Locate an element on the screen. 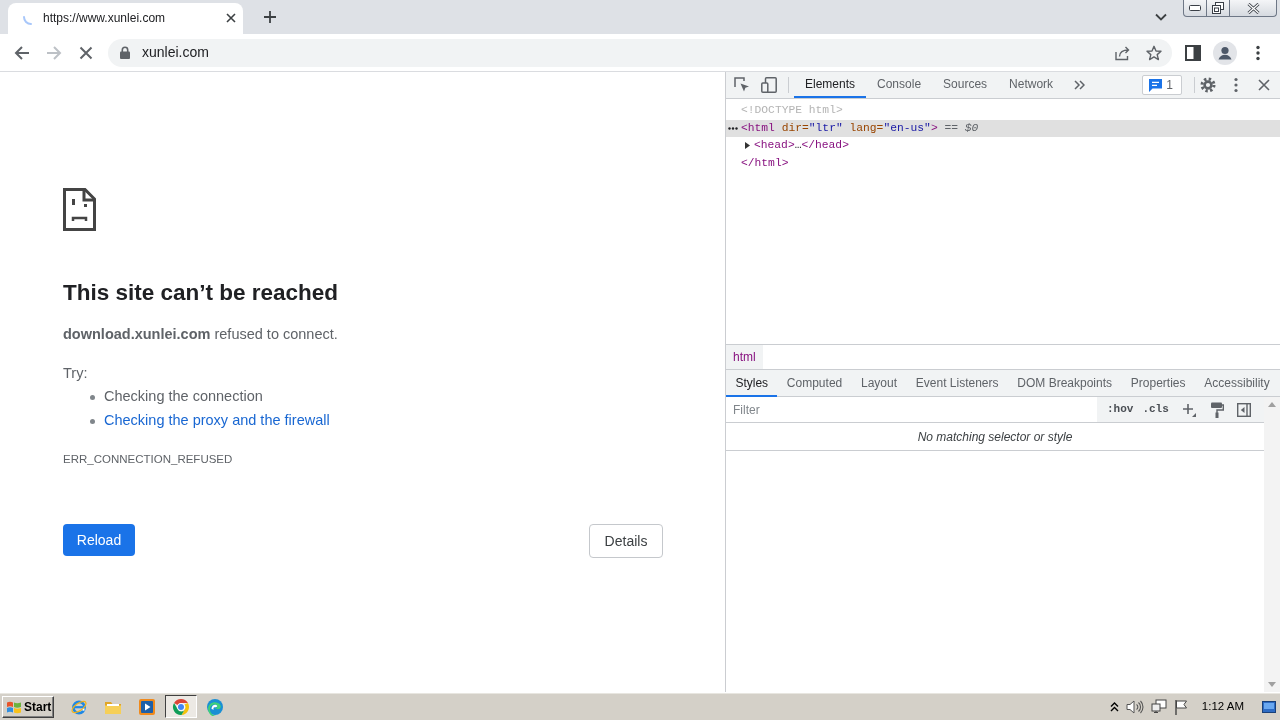 The image size is (1280, 720). taskbar-button is located at coordinates (181, 706).